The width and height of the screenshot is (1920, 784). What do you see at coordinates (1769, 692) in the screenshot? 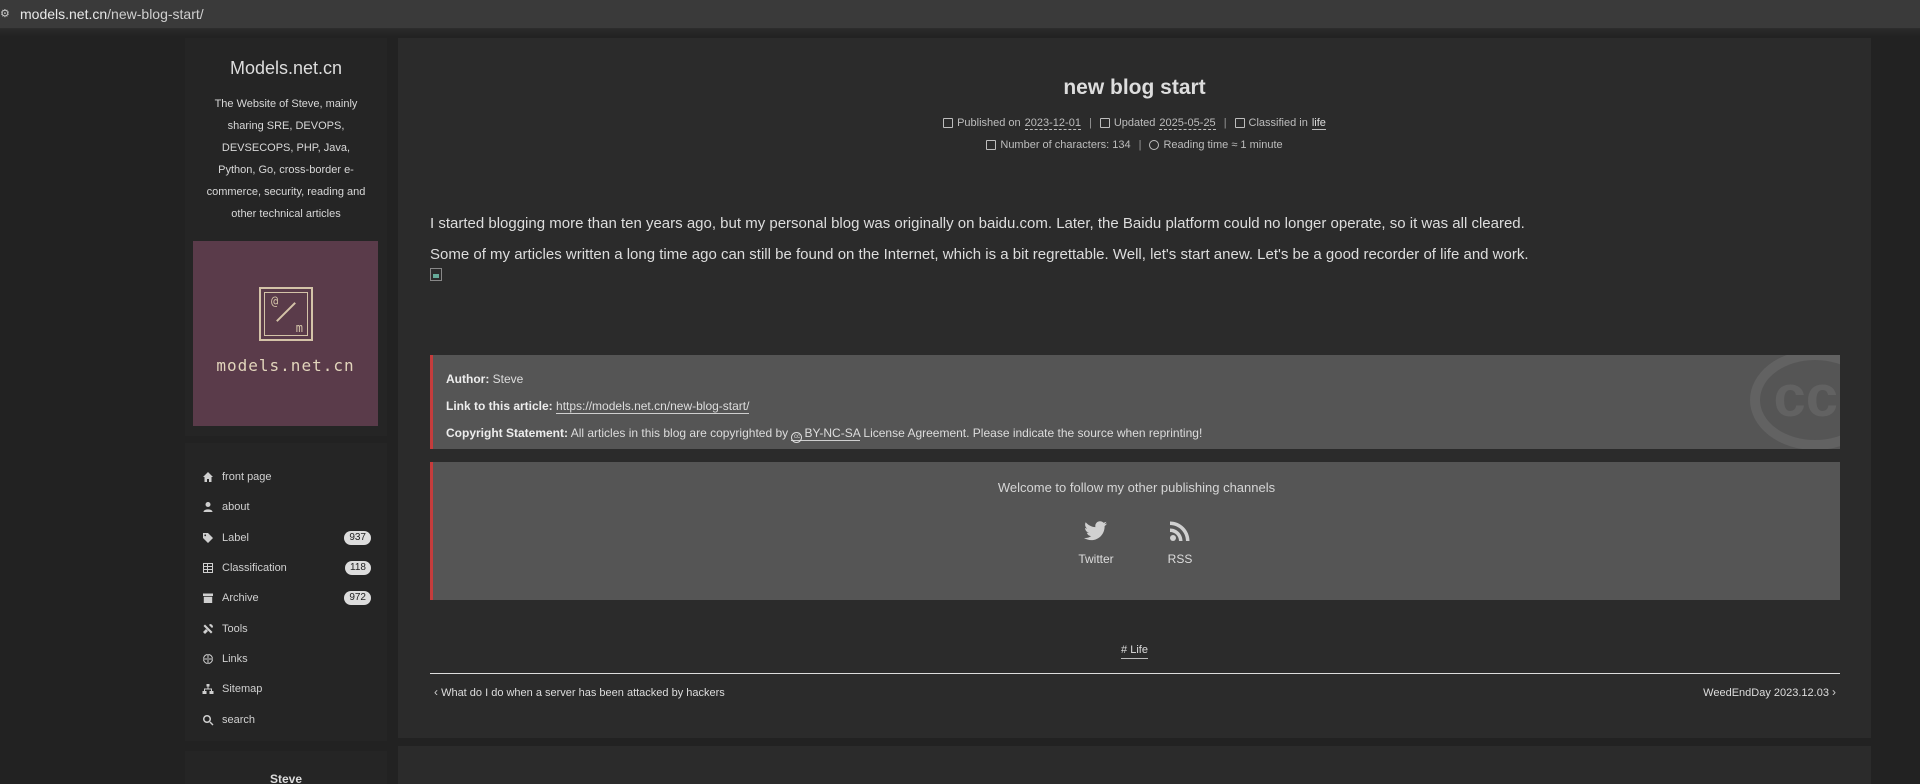
I see `next-post-link: WeedEndDay 2023.12.03 ›` at bounding box center [1769, 692].